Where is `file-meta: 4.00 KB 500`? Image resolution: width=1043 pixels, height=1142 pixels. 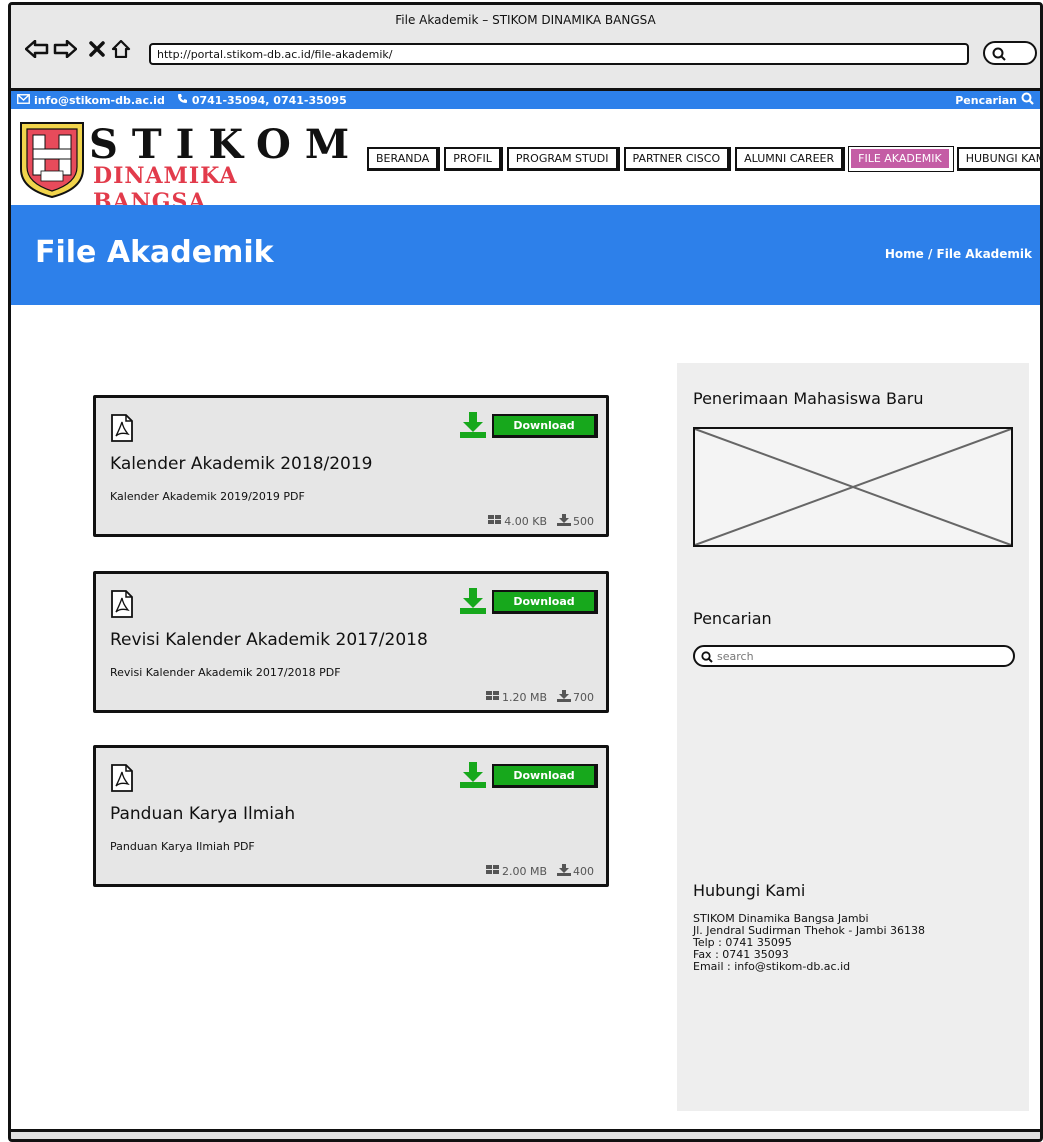
file-meta: 4.00 KB 500 is located at coordinates (541, 521).